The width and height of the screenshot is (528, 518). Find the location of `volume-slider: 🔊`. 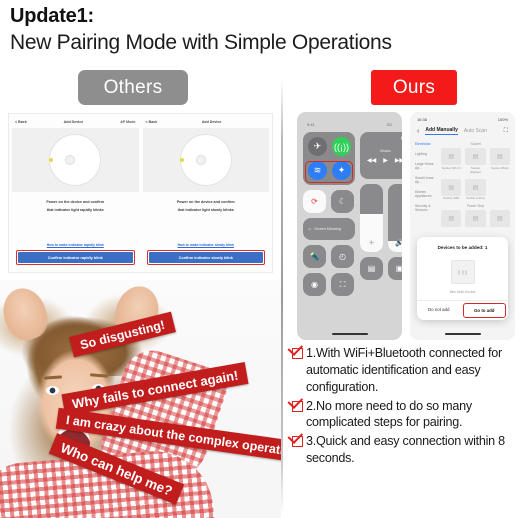

volume-slider: 🔊 is located at coordinates (395, 218).